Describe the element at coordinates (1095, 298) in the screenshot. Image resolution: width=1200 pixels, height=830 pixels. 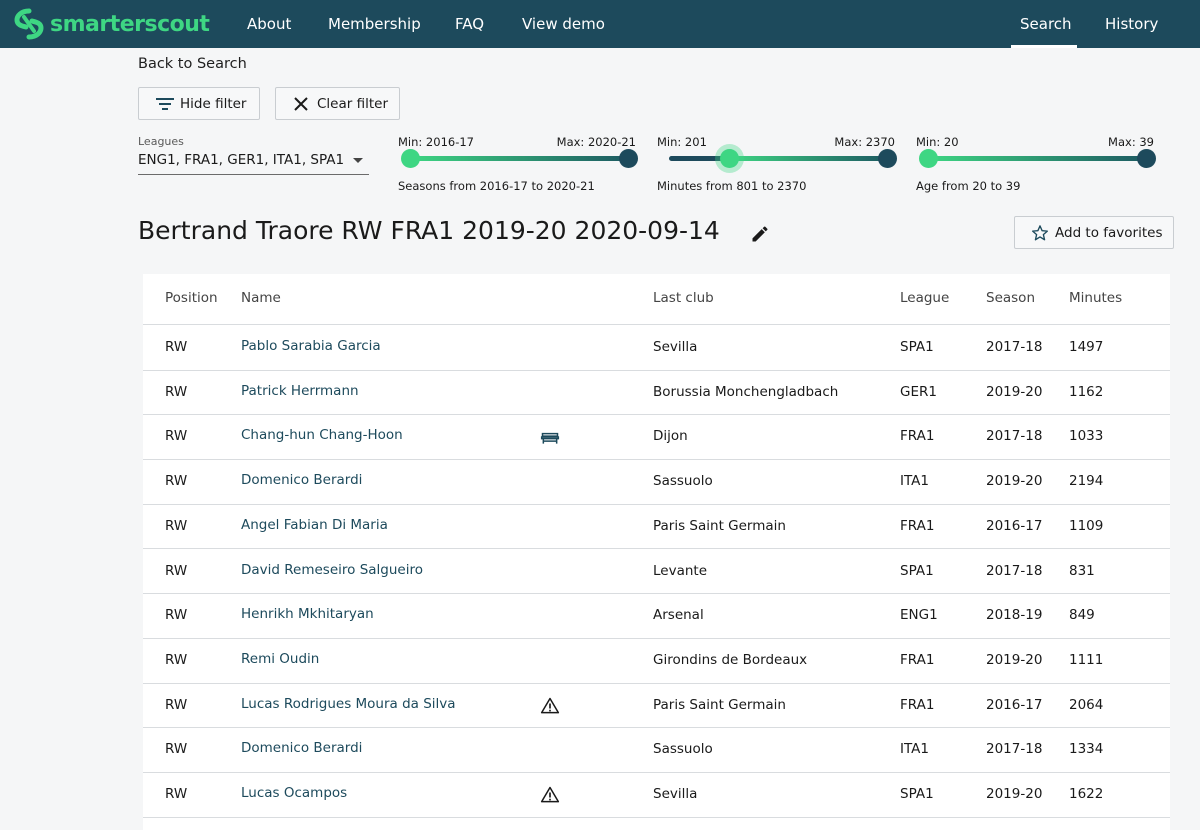
I see `header-minutes: Minutes` at that location.